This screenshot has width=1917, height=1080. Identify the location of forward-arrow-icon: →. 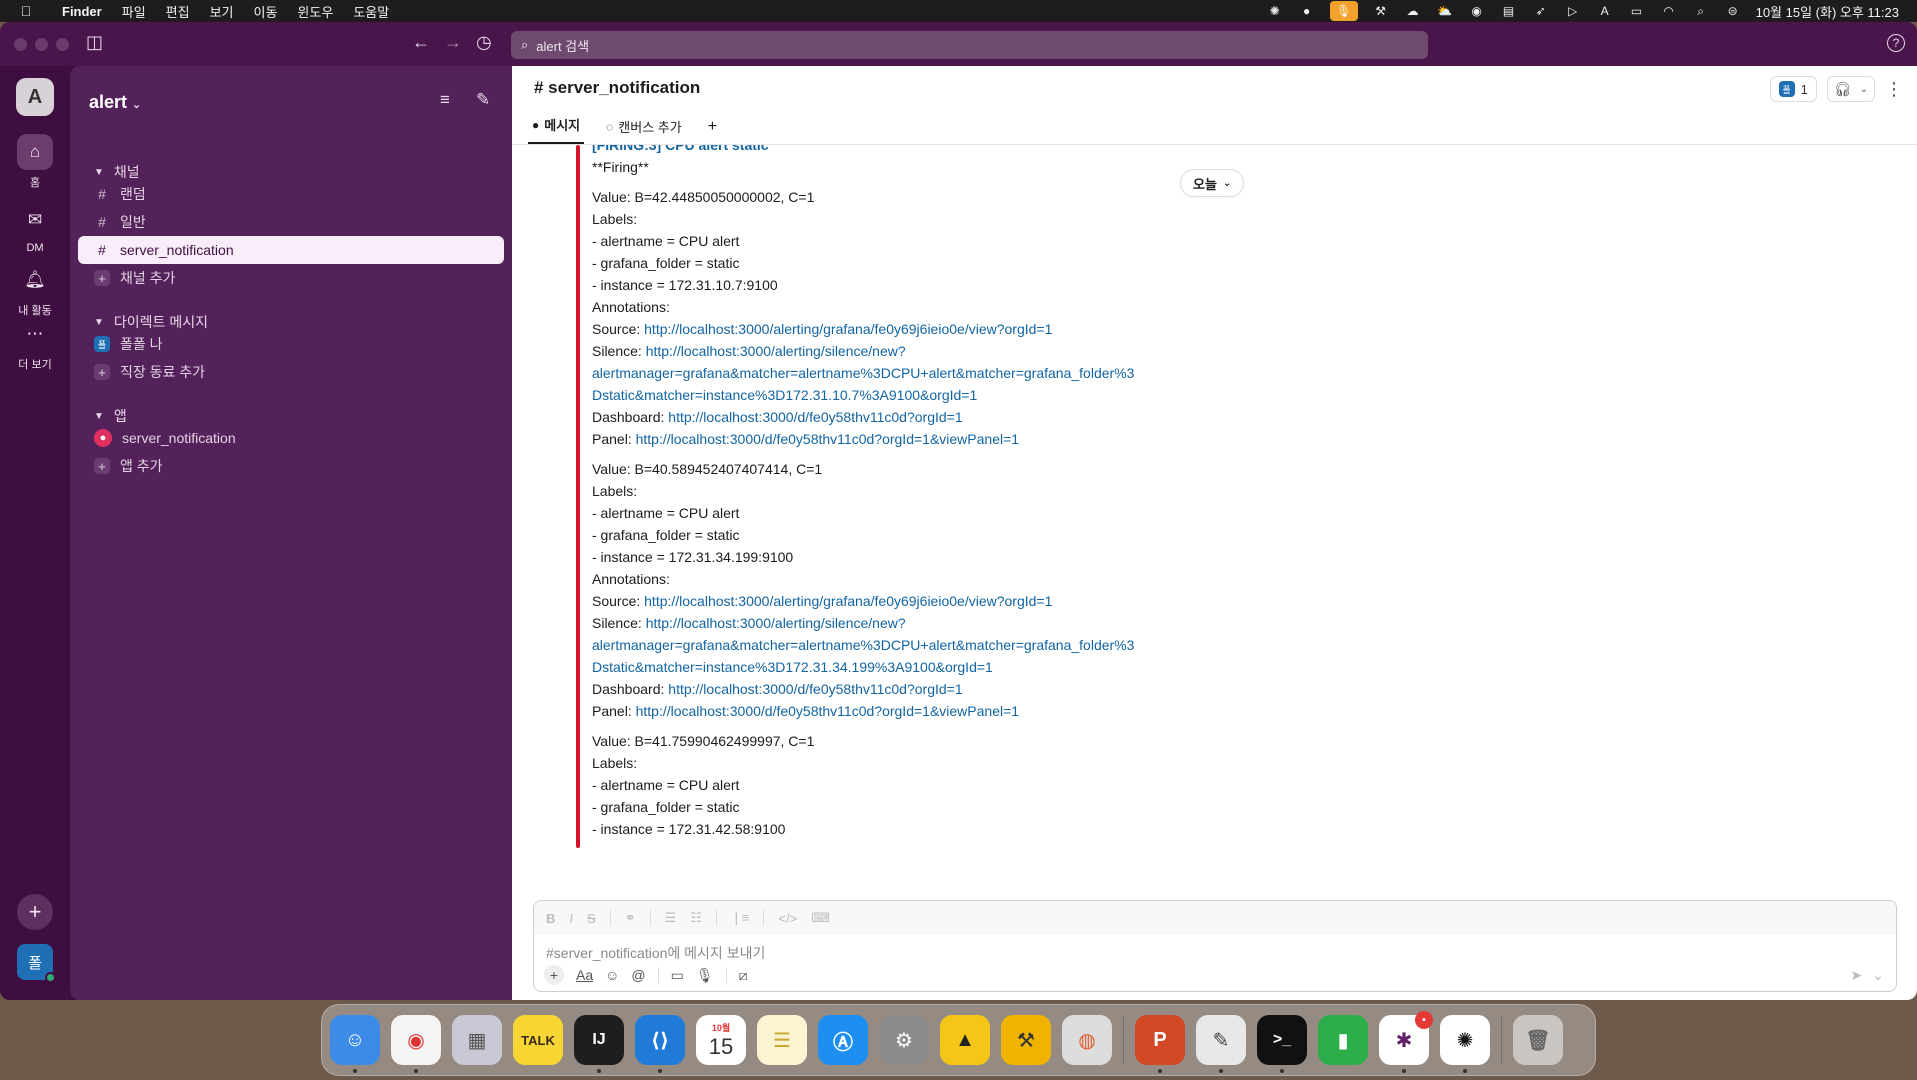
(453, 42).